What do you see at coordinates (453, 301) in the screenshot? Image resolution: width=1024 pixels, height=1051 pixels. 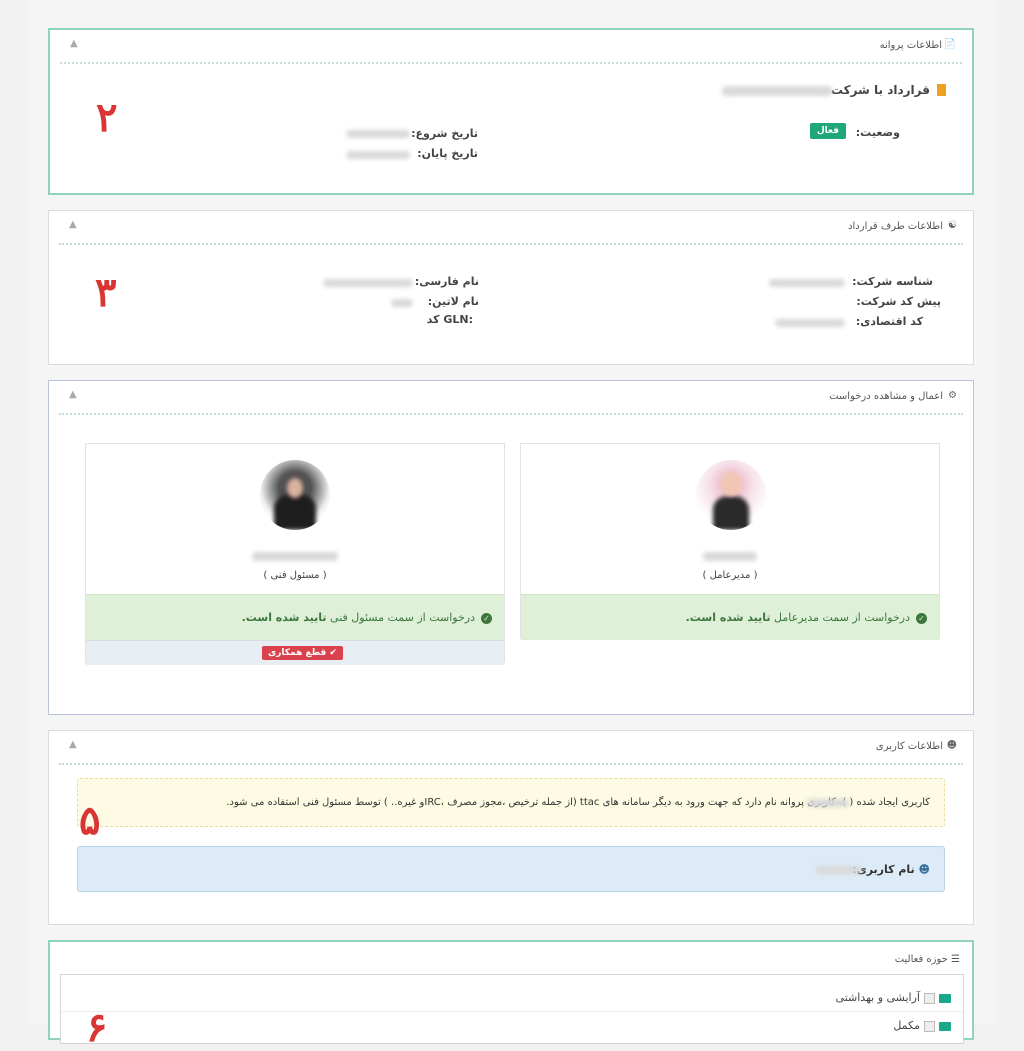 I see `latin-name-label: نام لاتین:` at bounding box center [453, 301].